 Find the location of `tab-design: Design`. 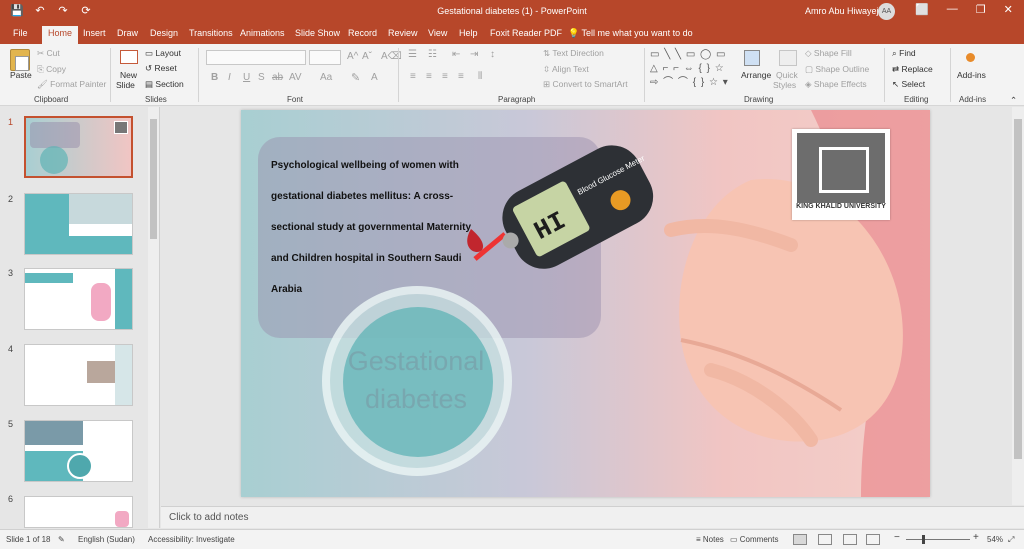

tab-design: Design is located at coordinates (164, 33).